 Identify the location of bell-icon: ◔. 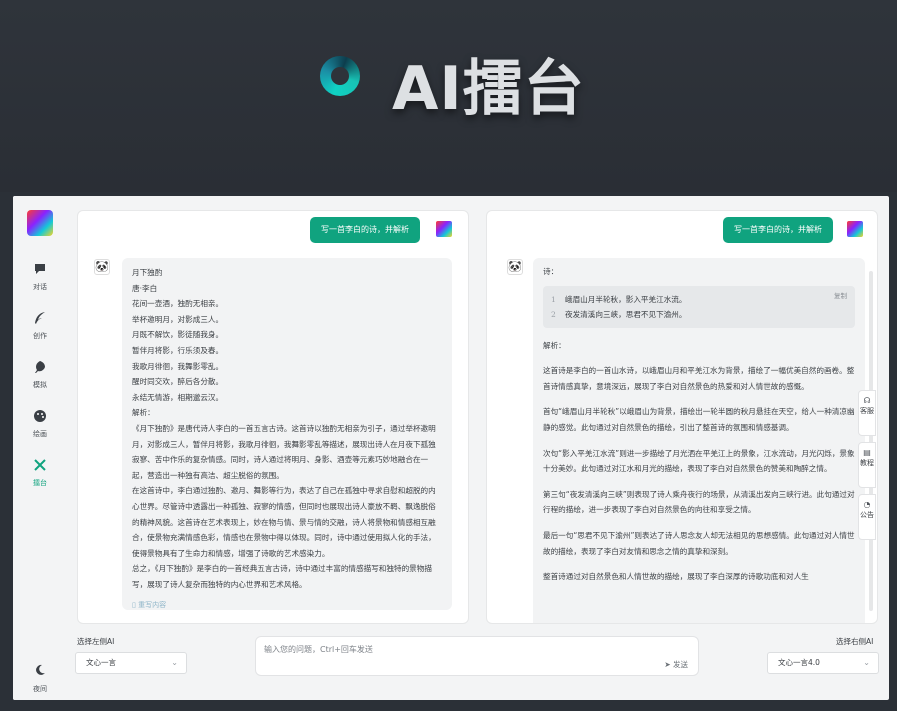
(867, 504).